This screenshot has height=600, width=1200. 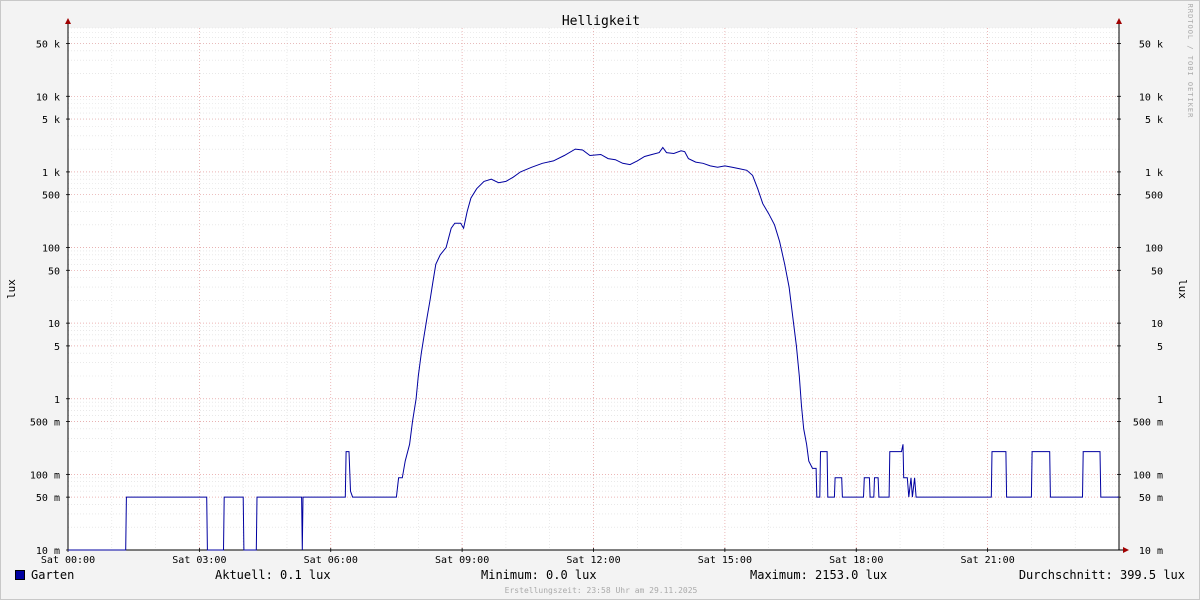 What do you see at coordinates (819, 575) in the screenshot?
I see `stat-maximum: Maximum: 2153.0 lux` at bounding box center [819, 575].